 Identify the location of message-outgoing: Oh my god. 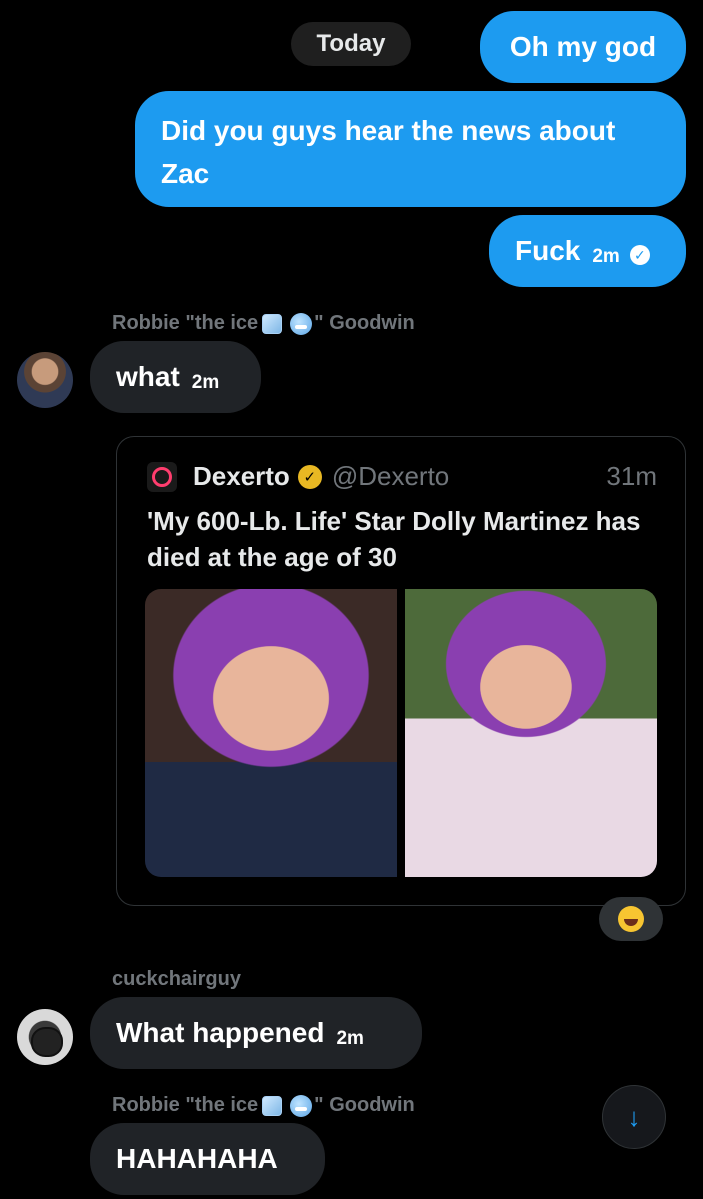
(583, 47).